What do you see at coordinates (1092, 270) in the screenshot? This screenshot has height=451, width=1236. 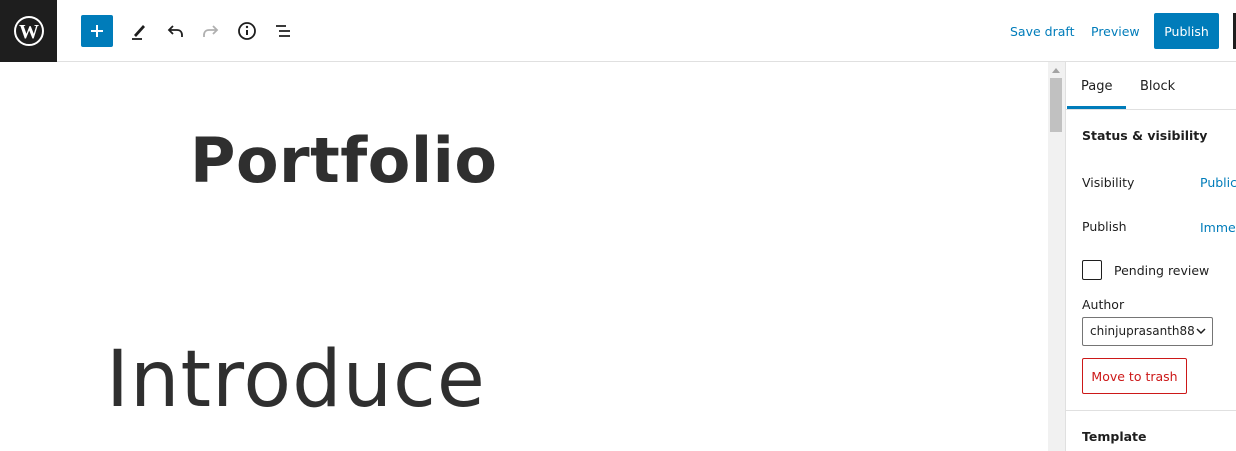 I see `pending-review-checkbox` at bounding box center [1092, 270].